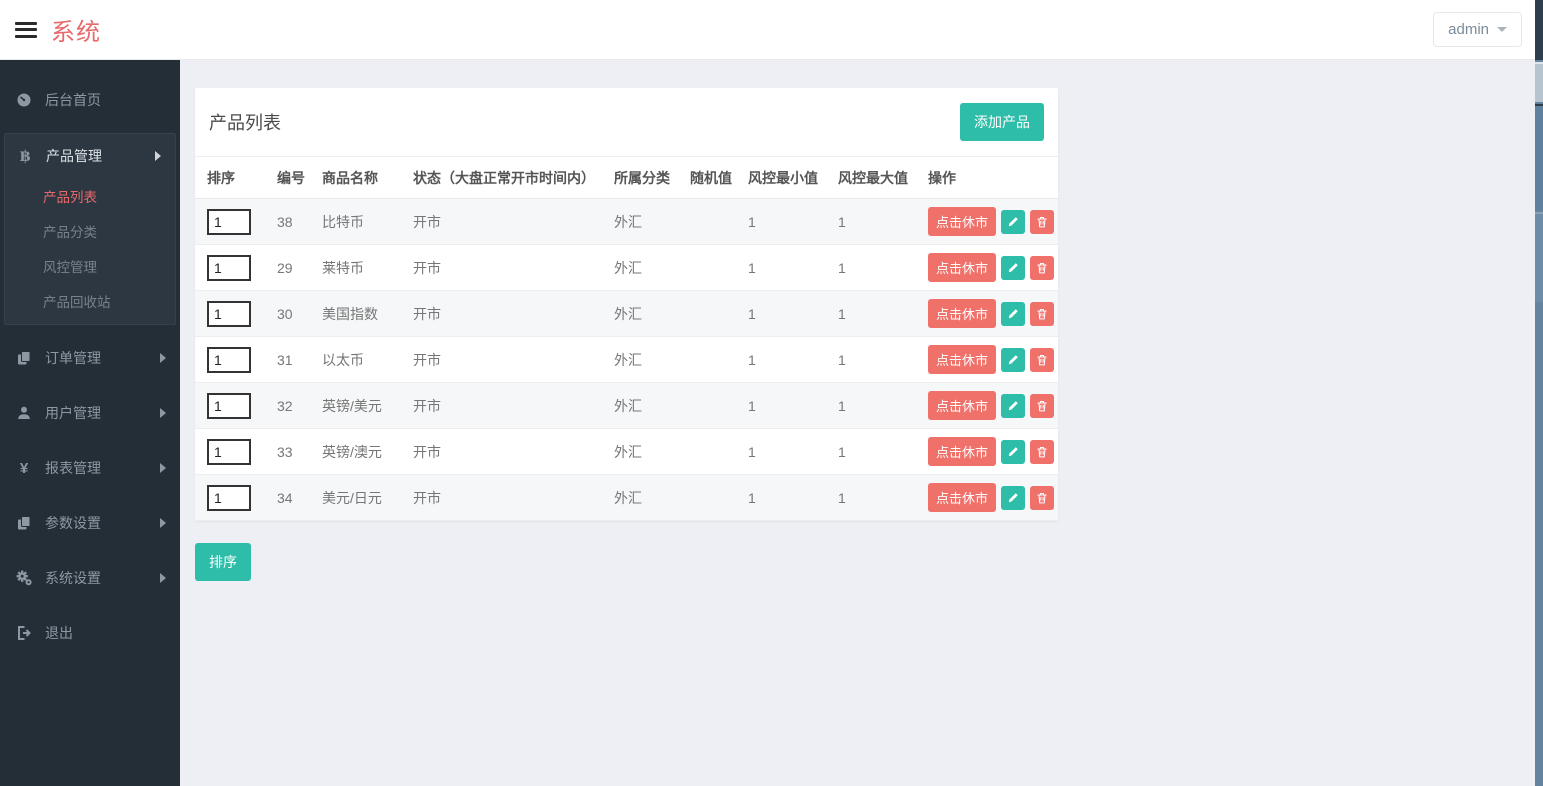 This screenshot has width=1543, height=786. I want to click on table-row: 34 美元/日元 开市 外汇 1 1 点击休市, so click(626, 497).